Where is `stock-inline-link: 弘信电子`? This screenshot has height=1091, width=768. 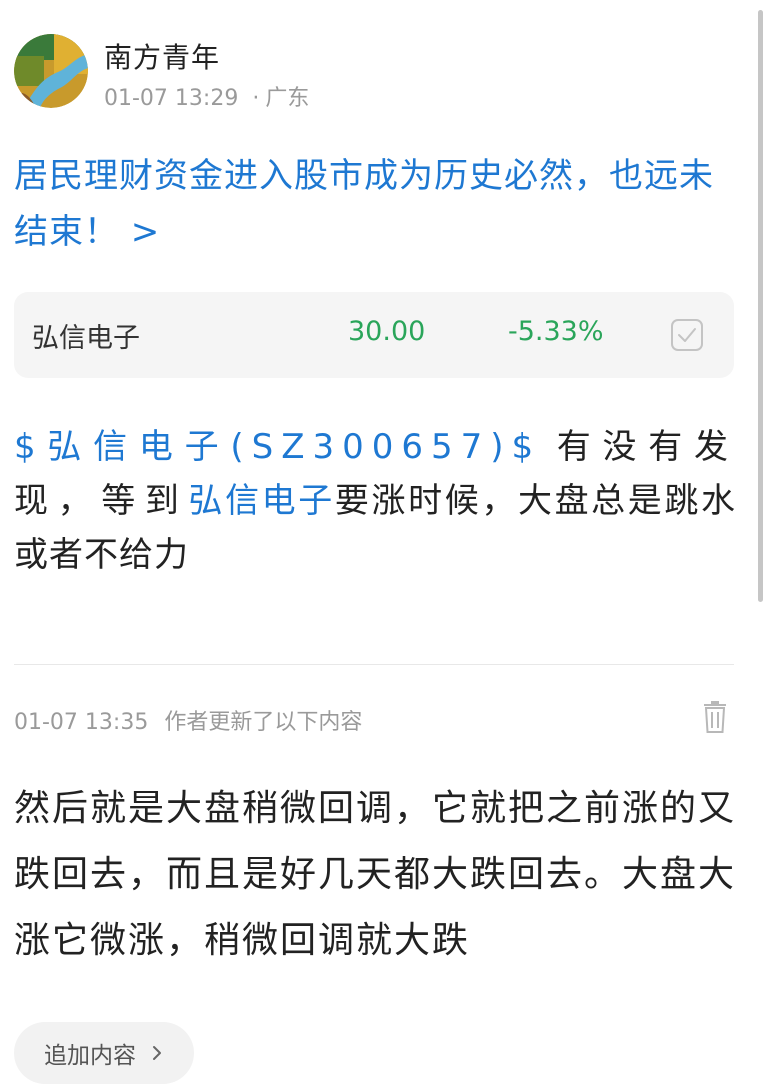 stock-inline-link: 弘信电子 is located at coordinates (261, 501).